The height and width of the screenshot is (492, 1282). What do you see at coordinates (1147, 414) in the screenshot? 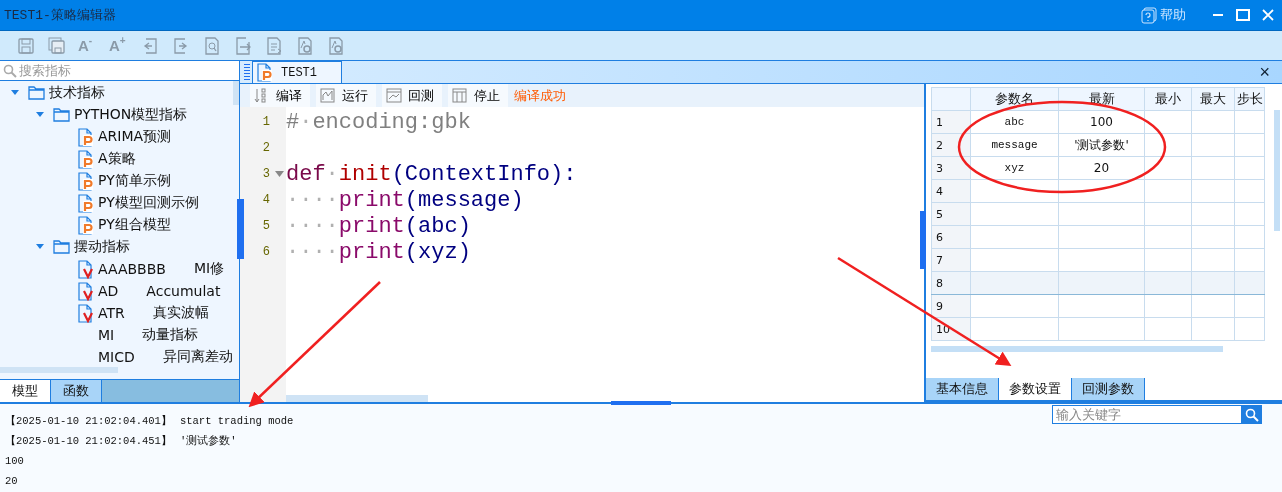
I see `keyword-search-field: 输入关键字` at bounding box center [1147, 414].